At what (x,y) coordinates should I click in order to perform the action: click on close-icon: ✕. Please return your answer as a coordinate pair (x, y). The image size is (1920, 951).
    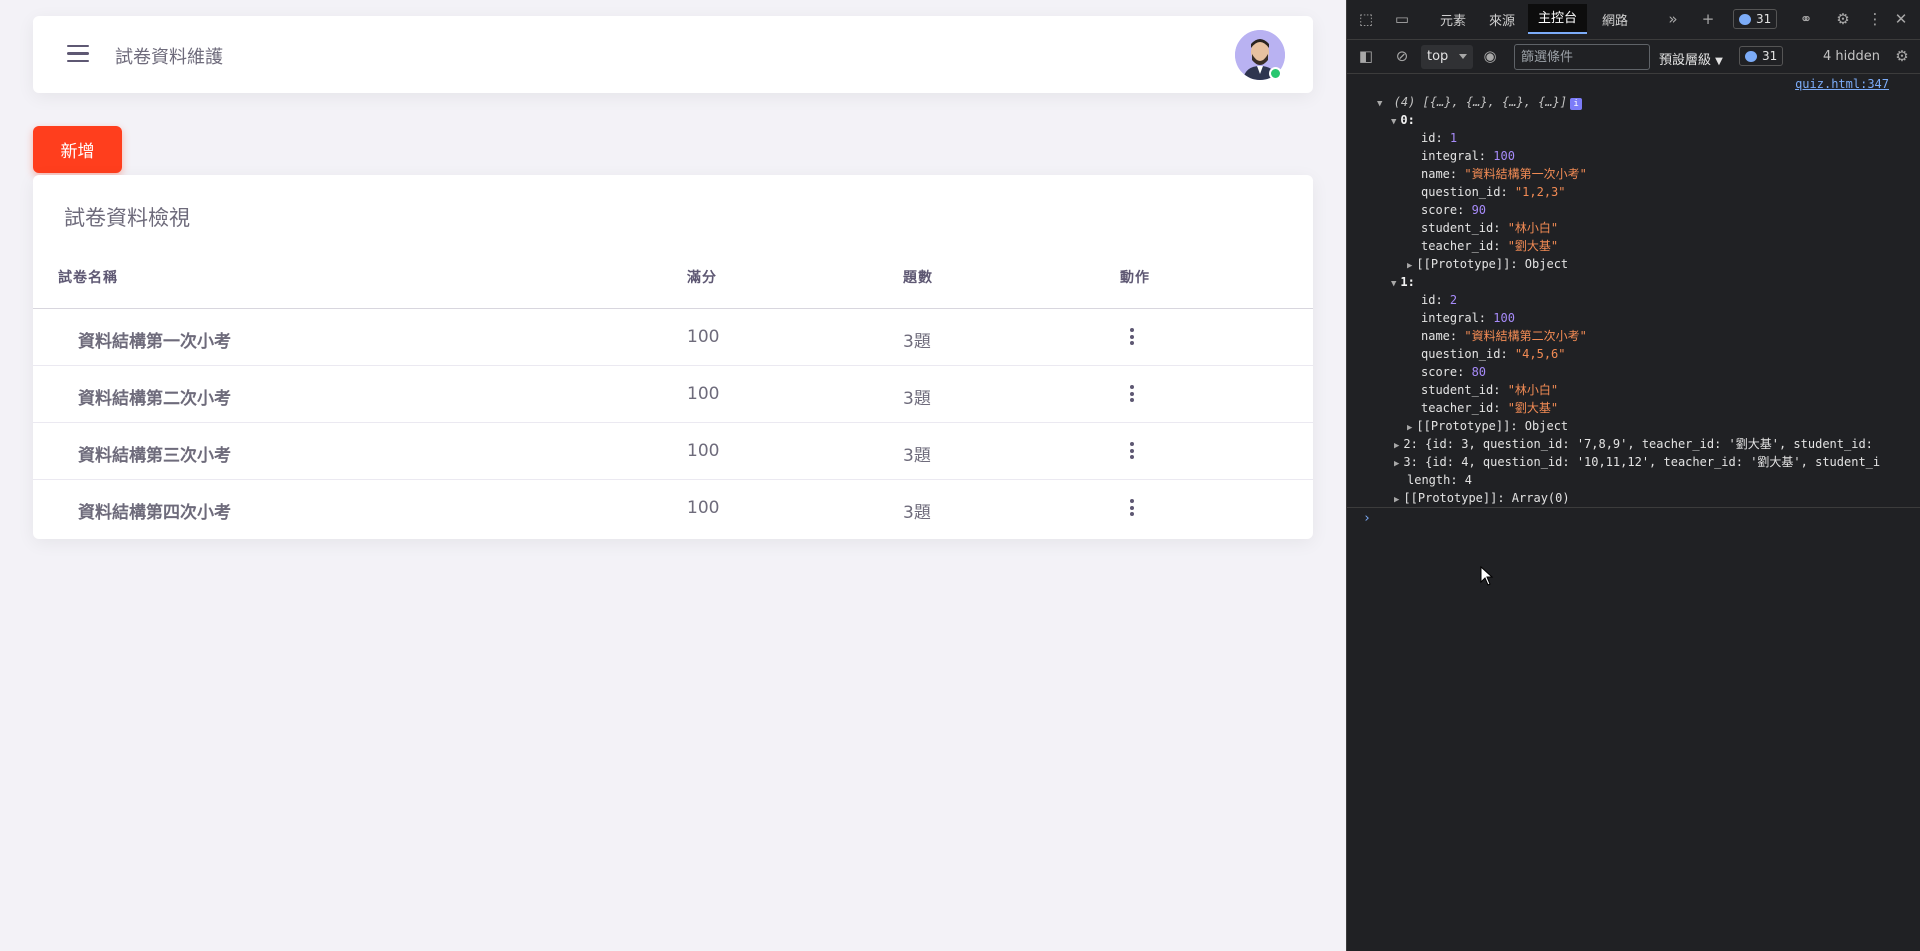
    Looking at the image, I should click on (1901, 19).